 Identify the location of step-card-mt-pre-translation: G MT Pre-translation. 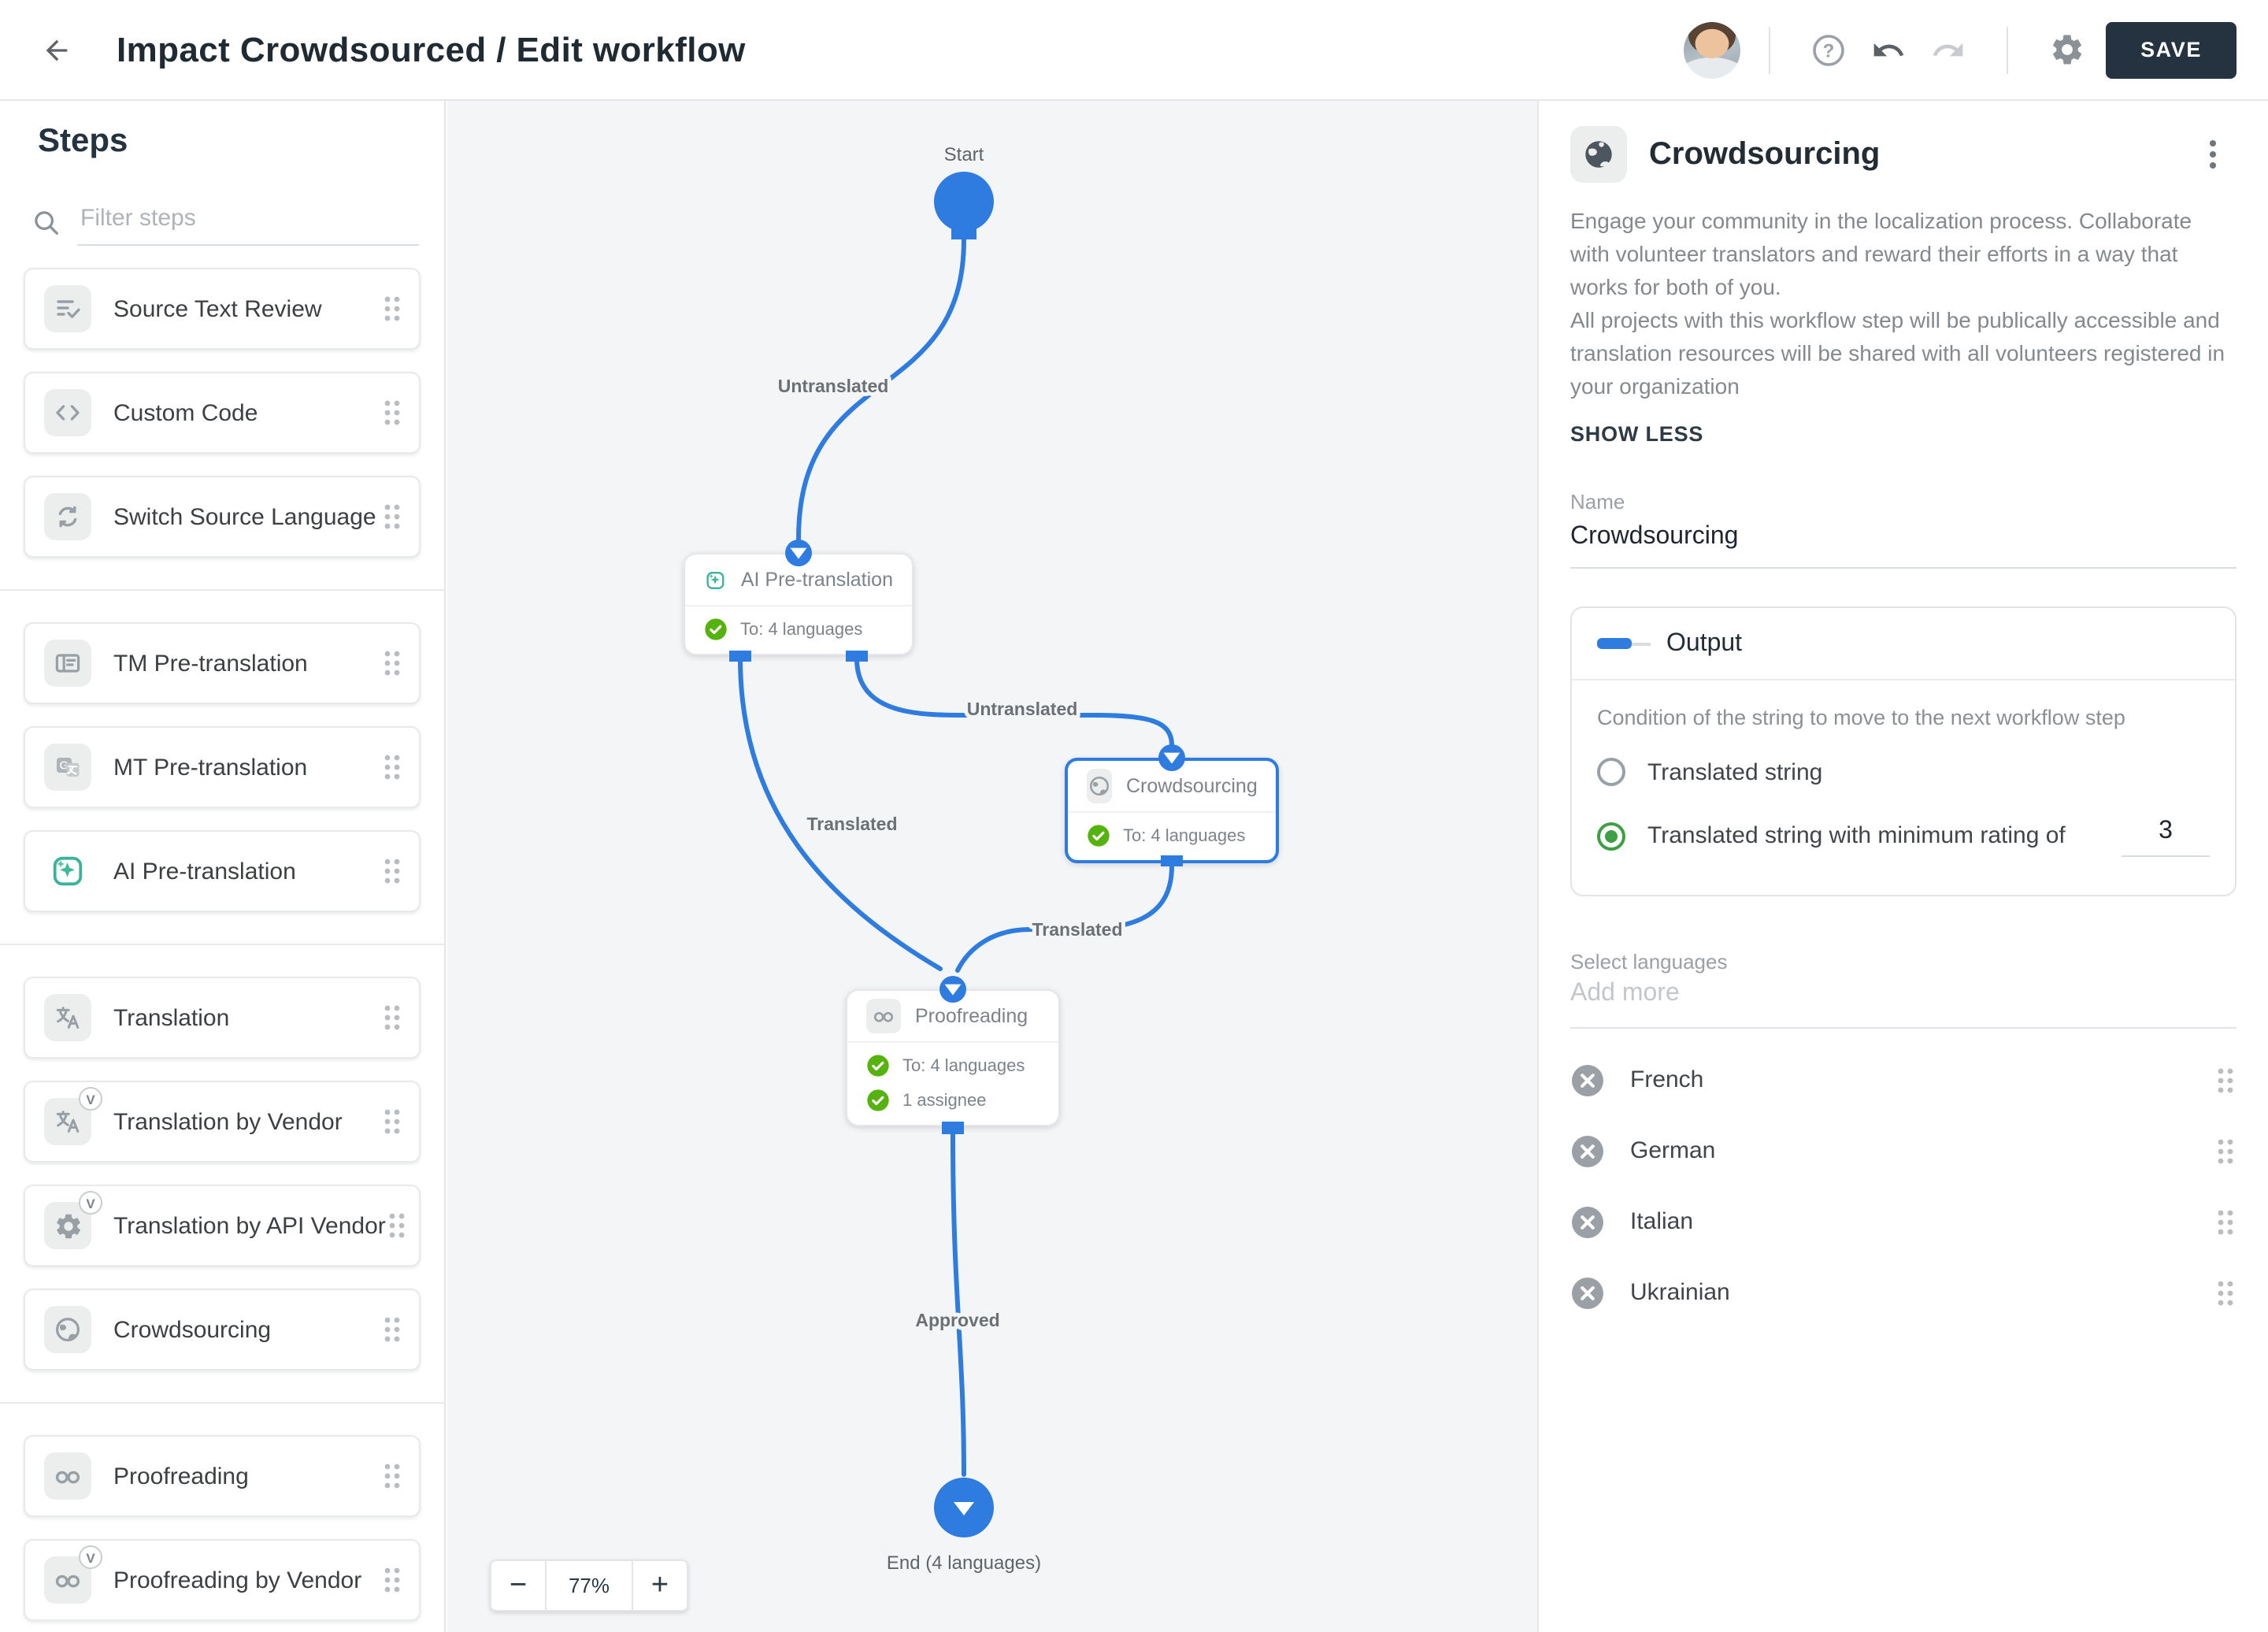
(222, 767).